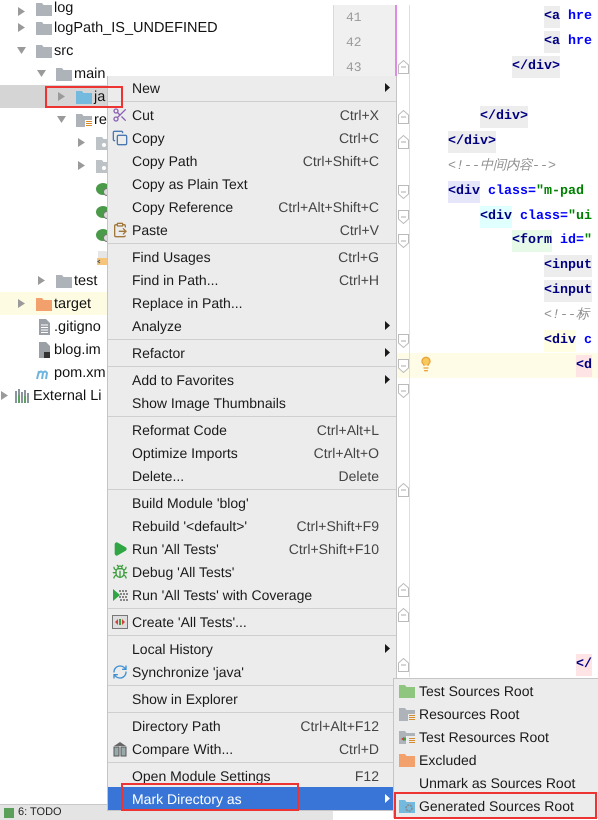 Image resolution: width=598 pixels, height=820 pixels. I want to click on tree-item-label: test, so click(86, 280).